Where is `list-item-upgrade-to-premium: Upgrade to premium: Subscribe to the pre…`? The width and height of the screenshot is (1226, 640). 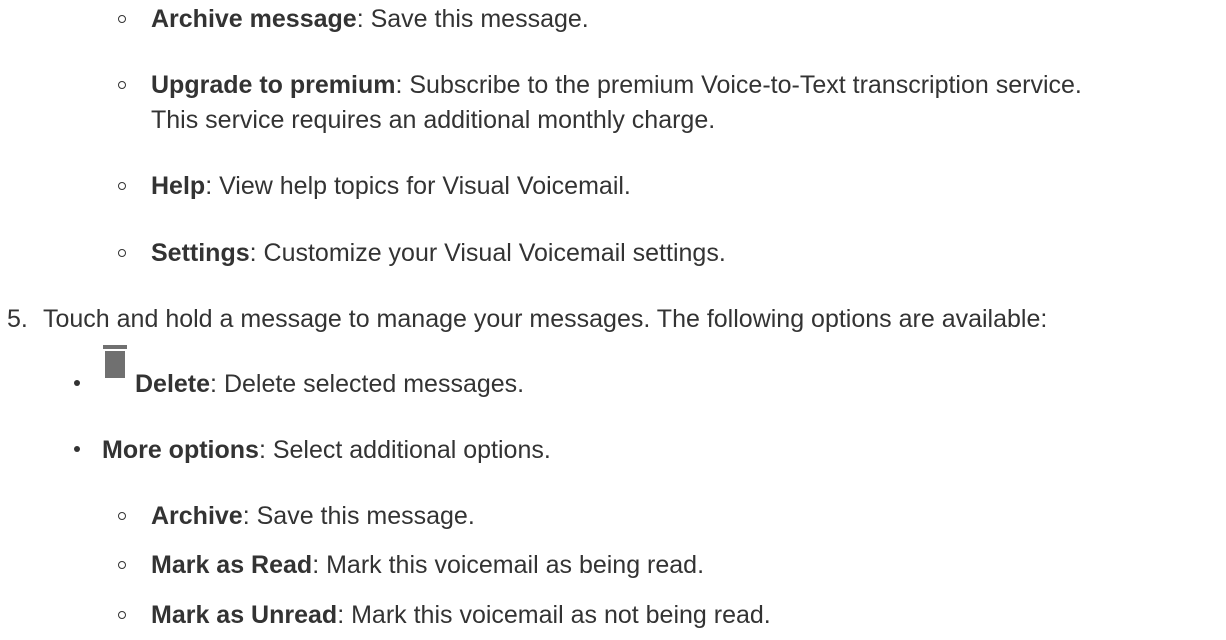
list-item-upgrade-to-premium: Upgrade to premium: Subscribe to the pre… is located at coordinates (616, 85).